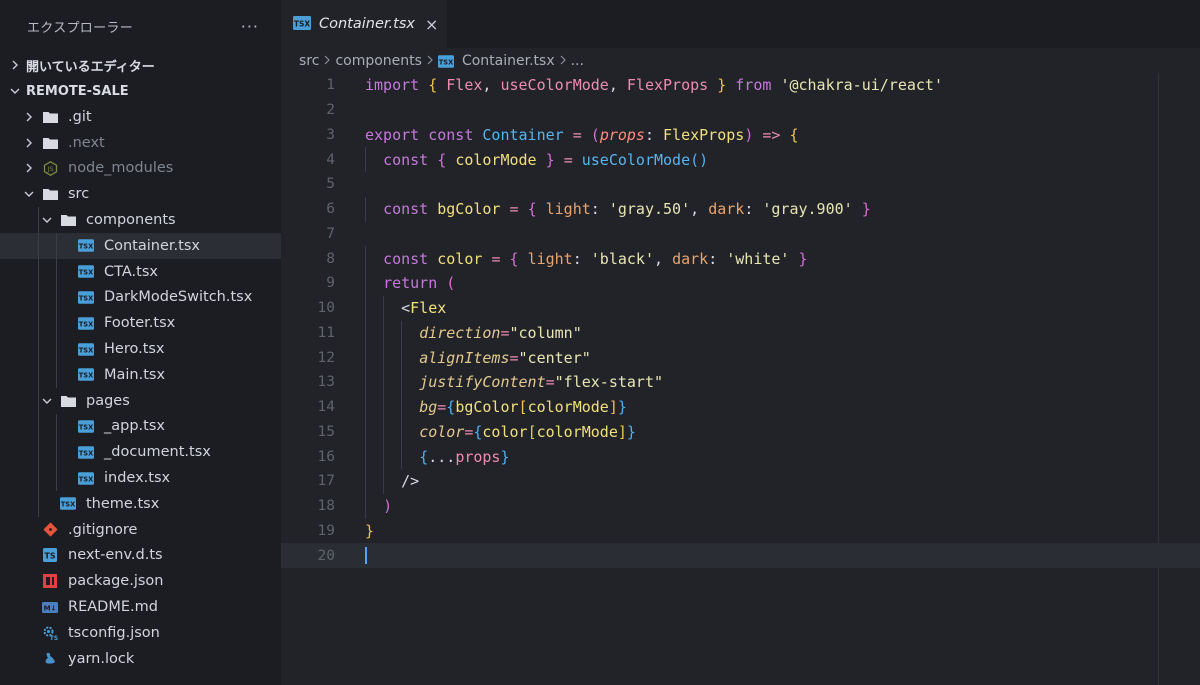 The width and height of the screenshot is (1200, 685). What do you see at coordinates (140, 556) in the screenshot?
I see `file-tree-item: TS next-env.d.ts` at bounding box center [140, 556].